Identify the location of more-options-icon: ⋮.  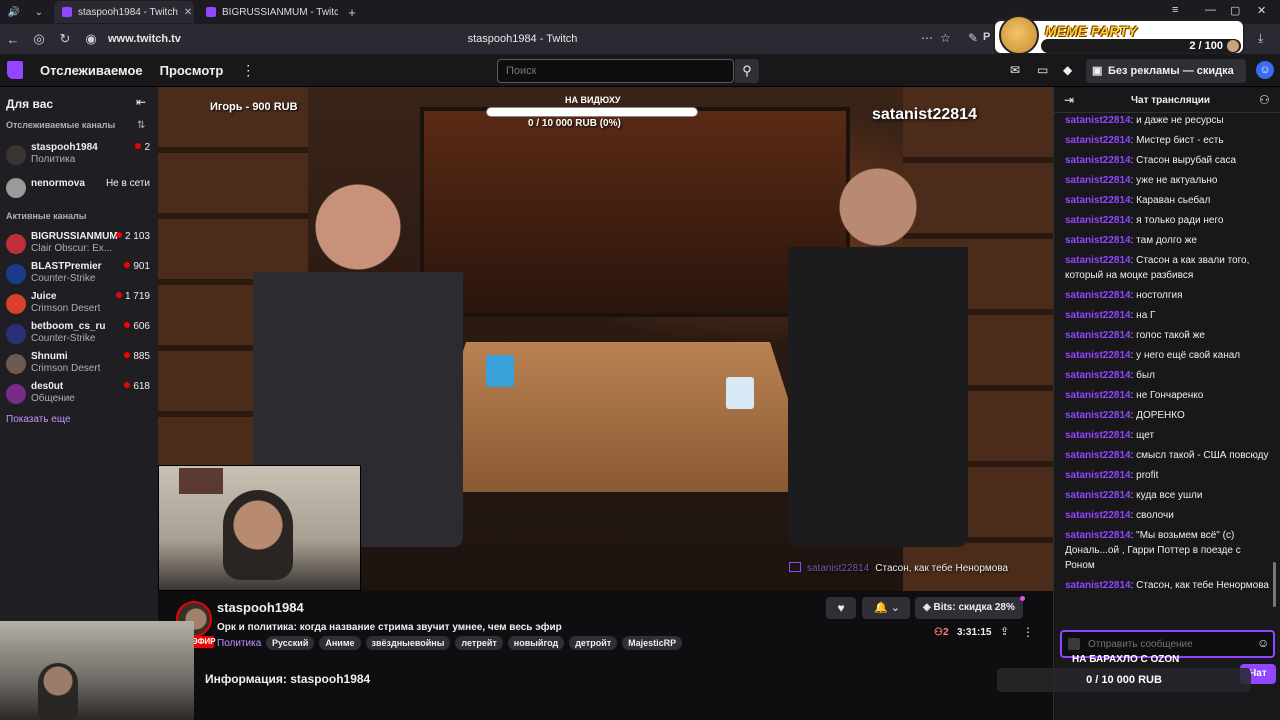
(1028, 632).